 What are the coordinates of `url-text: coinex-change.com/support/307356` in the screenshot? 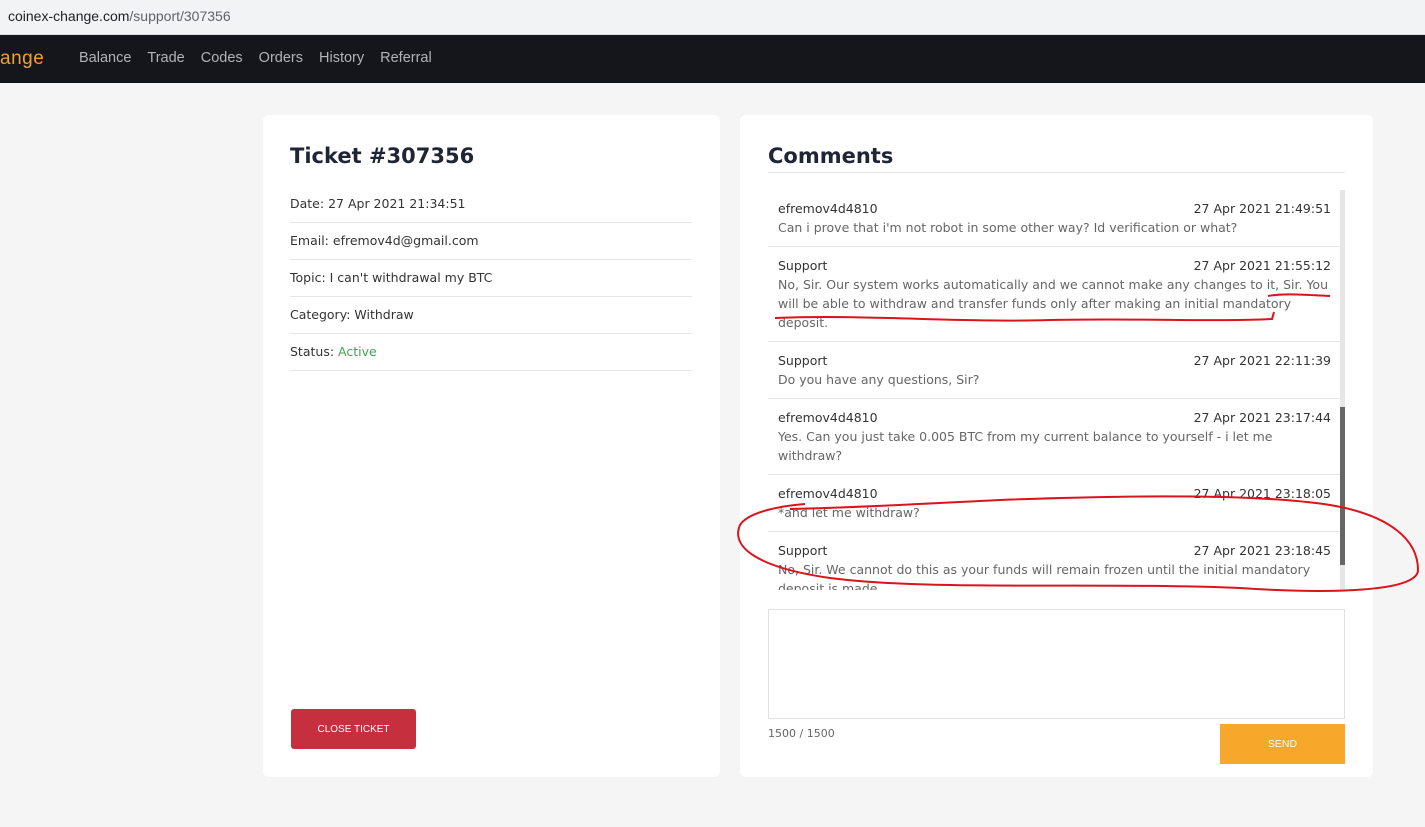 It's located at (119, 16).